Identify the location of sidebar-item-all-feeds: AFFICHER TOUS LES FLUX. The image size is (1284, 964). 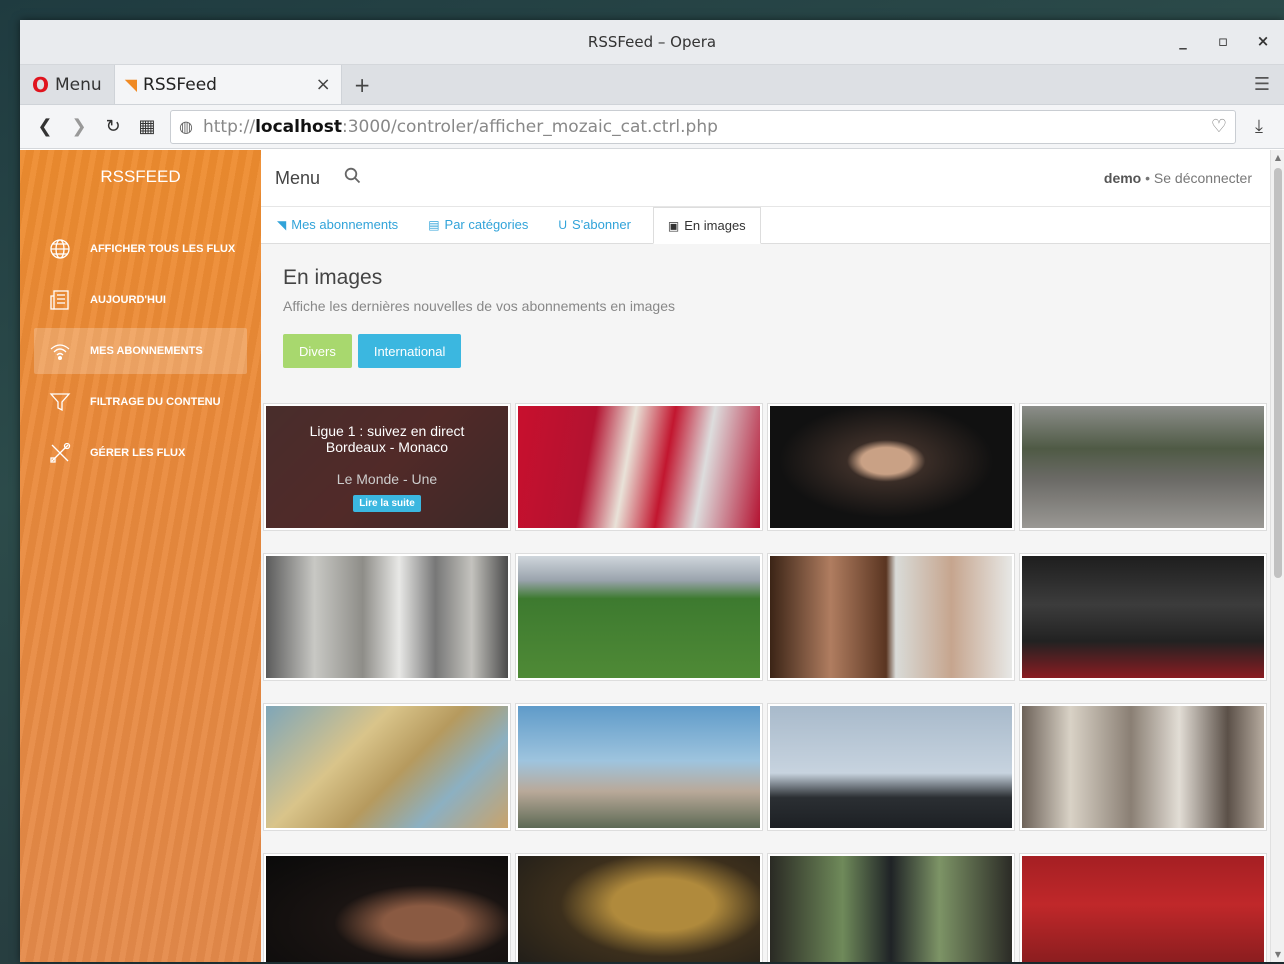
(140, 249).